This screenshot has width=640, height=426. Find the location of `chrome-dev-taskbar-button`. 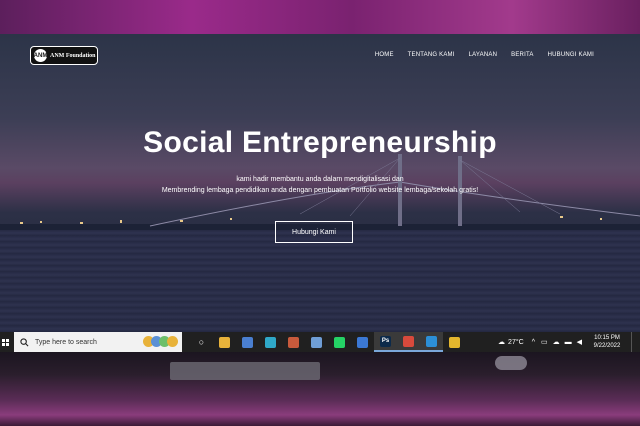

chrome-dev-taskbar-button is located at coordinates (408, 342).